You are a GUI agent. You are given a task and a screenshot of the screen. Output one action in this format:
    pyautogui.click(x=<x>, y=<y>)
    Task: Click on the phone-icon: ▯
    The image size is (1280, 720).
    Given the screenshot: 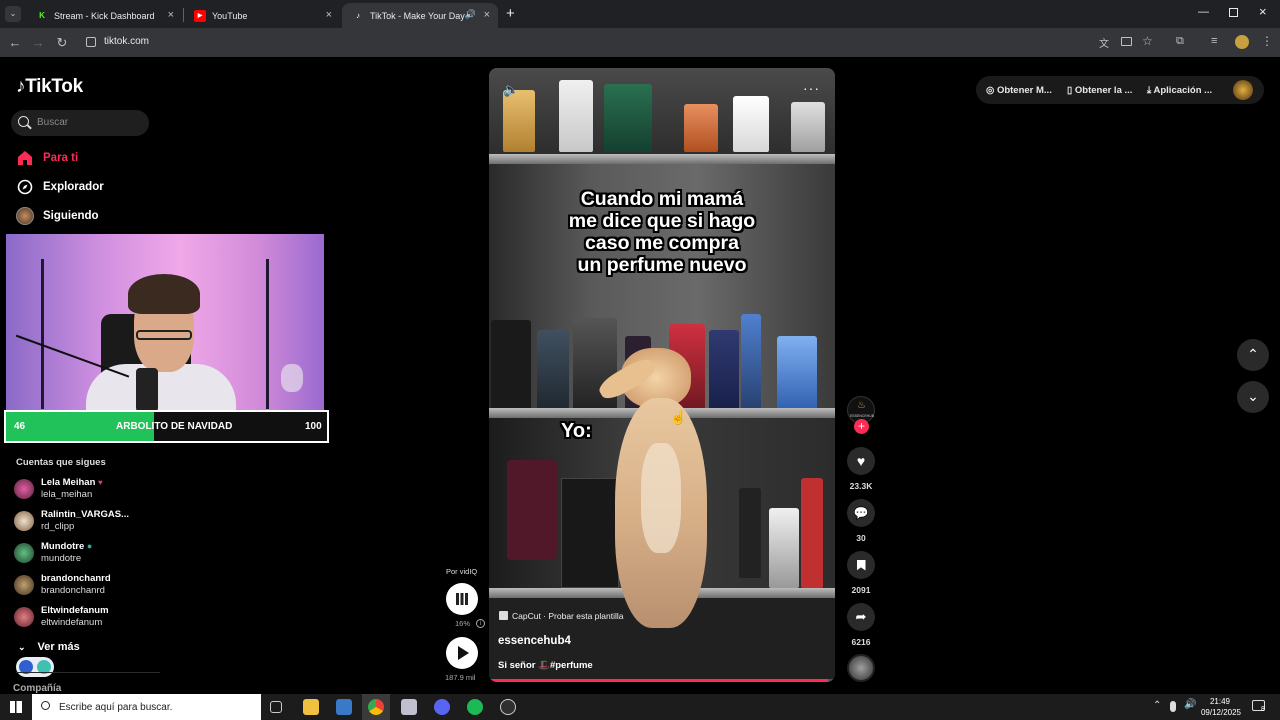 What is the action you would take?
    pyautogui.click(x=1070, y=90)
    